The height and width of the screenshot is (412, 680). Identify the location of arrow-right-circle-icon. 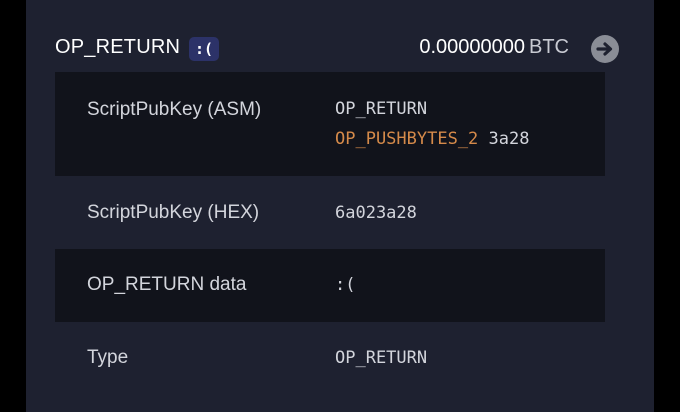
(605, 49).